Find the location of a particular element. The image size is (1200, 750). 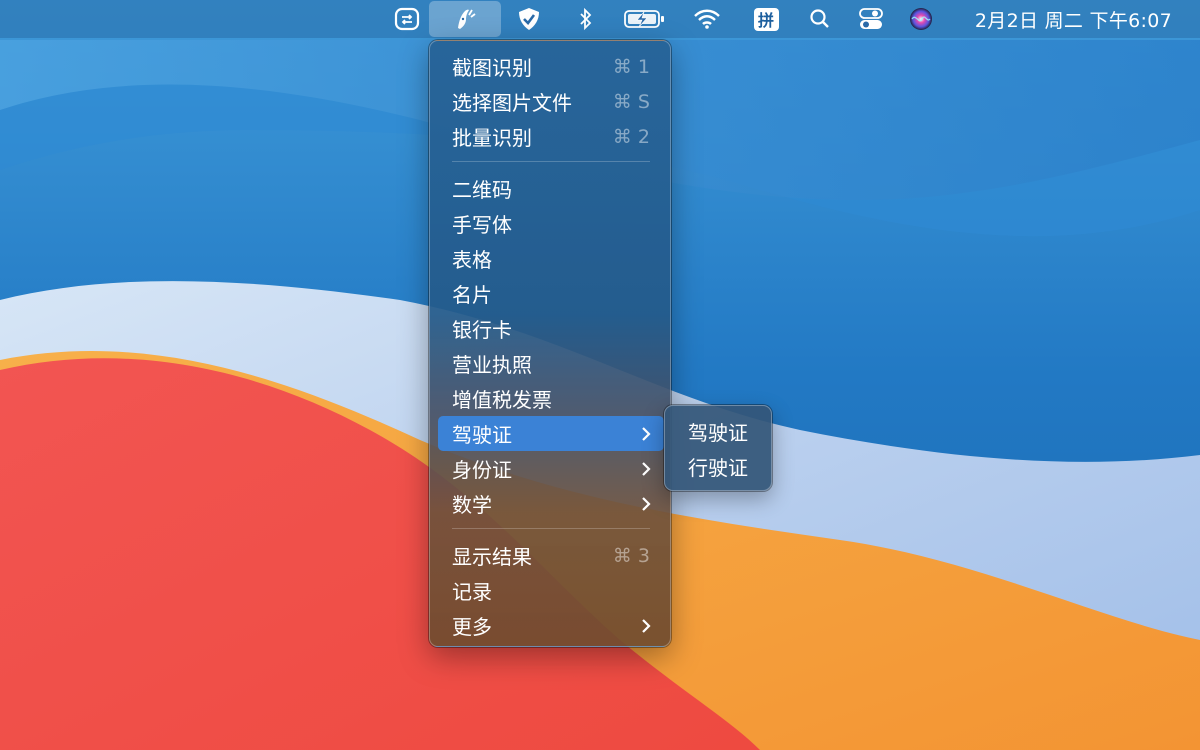

menu-item-qrcode: 二维码 is located at coordinates (551, 188).